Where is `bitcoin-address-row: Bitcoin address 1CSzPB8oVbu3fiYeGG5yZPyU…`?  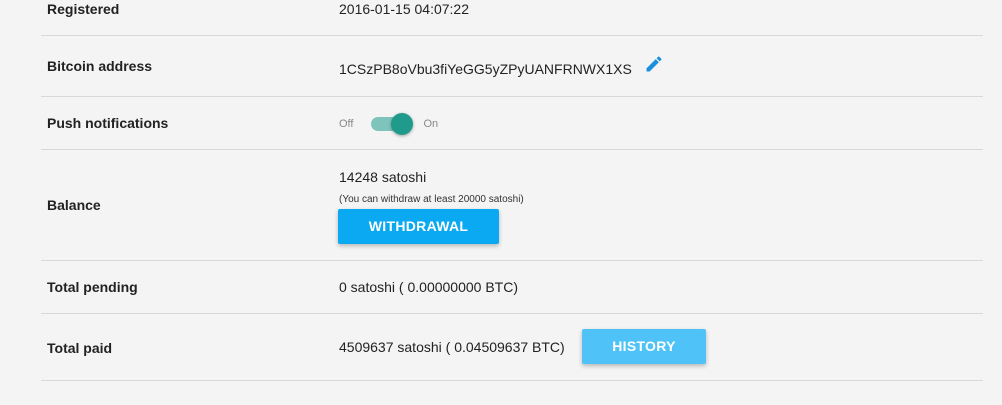
bitcoin-address-row: Bitcoin address 1CSzPB8oVbu3fiYeGG5yZPyU… is located at coordinates (512, 66).